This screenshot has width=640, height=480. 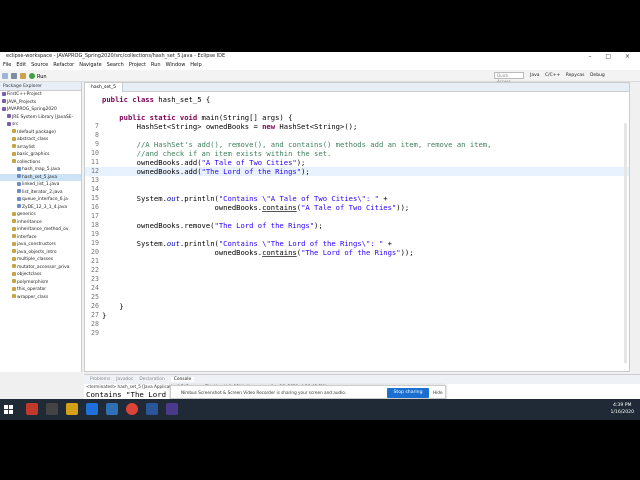 I want to click on tree-item-label: JRE System Library [JavaSE-, so click(x=43, y=117).